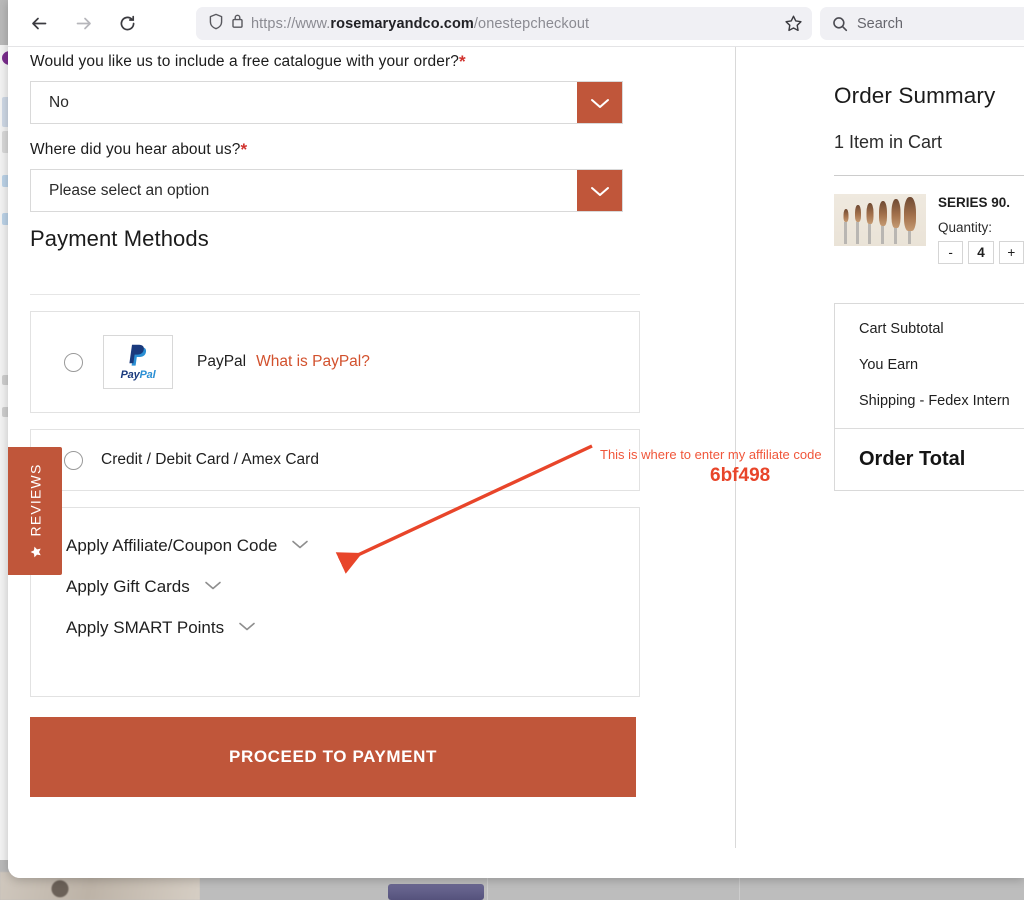 Image resolution: width=1024 pixels, height=900 pixels. I want to click on proceed-to-payment-button: PROCEED TO PAYMENT, so click(333, 757).